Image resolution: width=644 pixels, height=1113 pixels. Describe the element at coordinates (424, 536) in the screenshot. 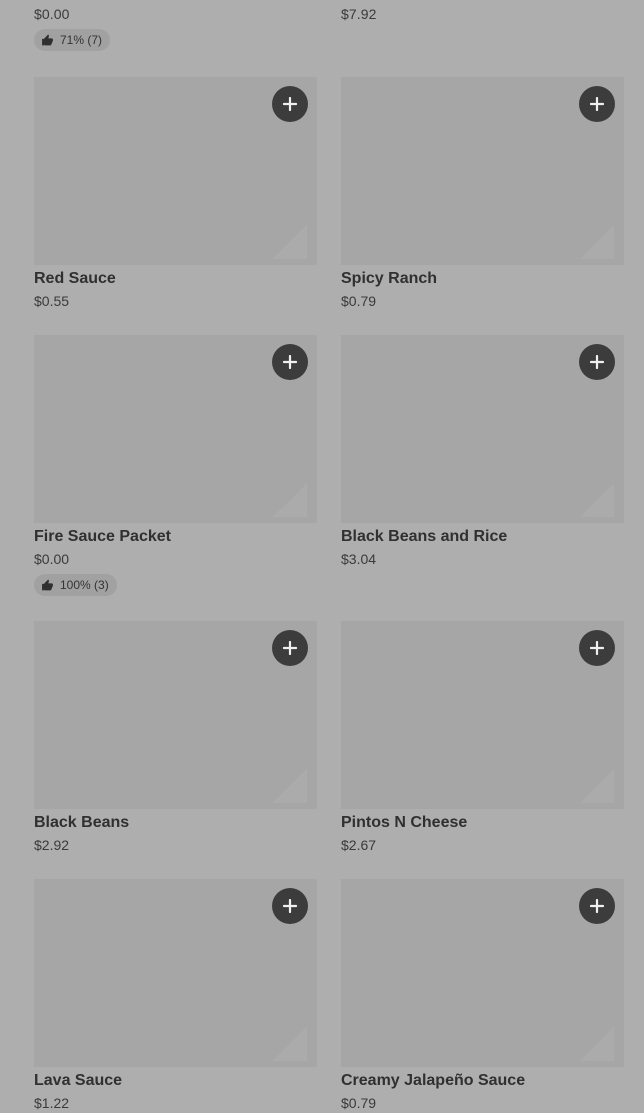

I see `item-name: Black Beans and Rice` at that location.